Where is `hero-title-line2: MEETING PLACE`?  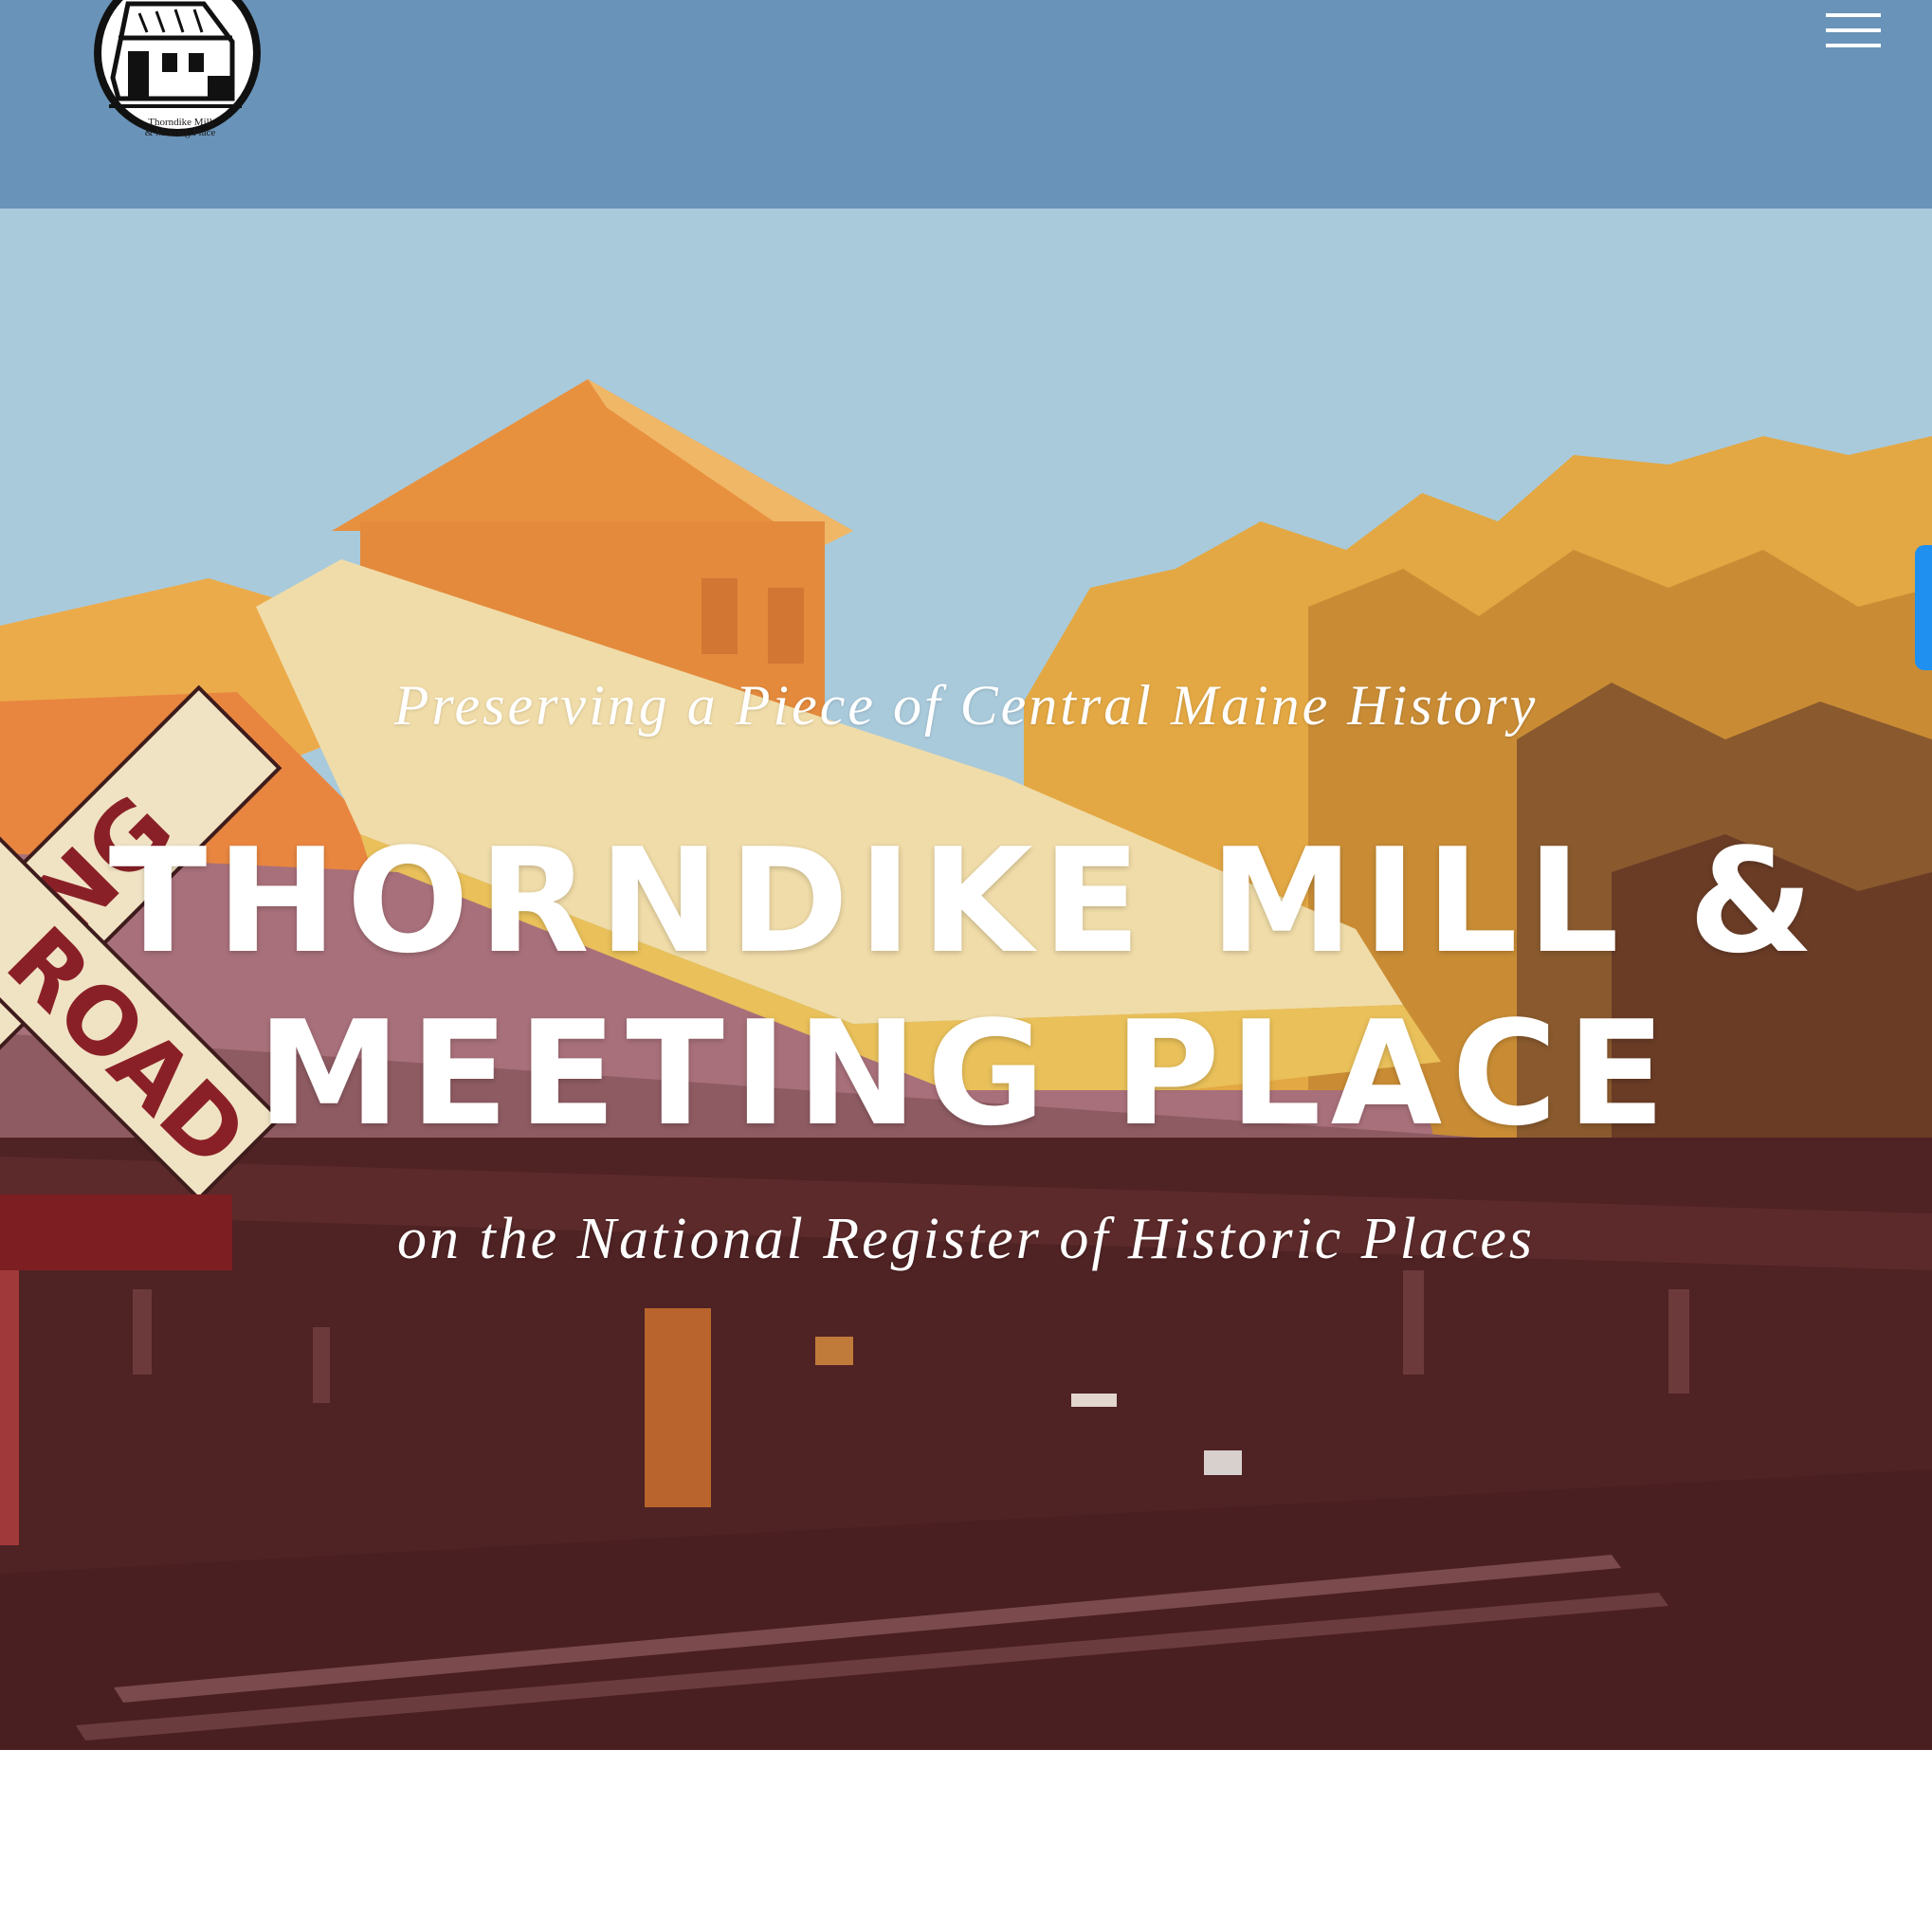 hero-title-line2: MEETING PLACE is located at coordinates (966, 1074).